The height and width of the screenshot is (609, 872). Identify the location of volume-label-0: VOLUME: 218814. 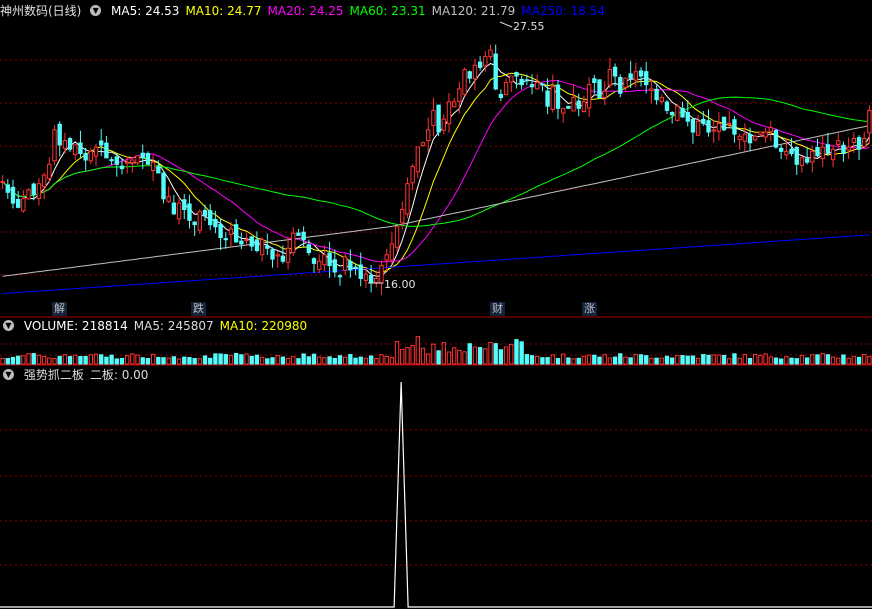
(75, 326).